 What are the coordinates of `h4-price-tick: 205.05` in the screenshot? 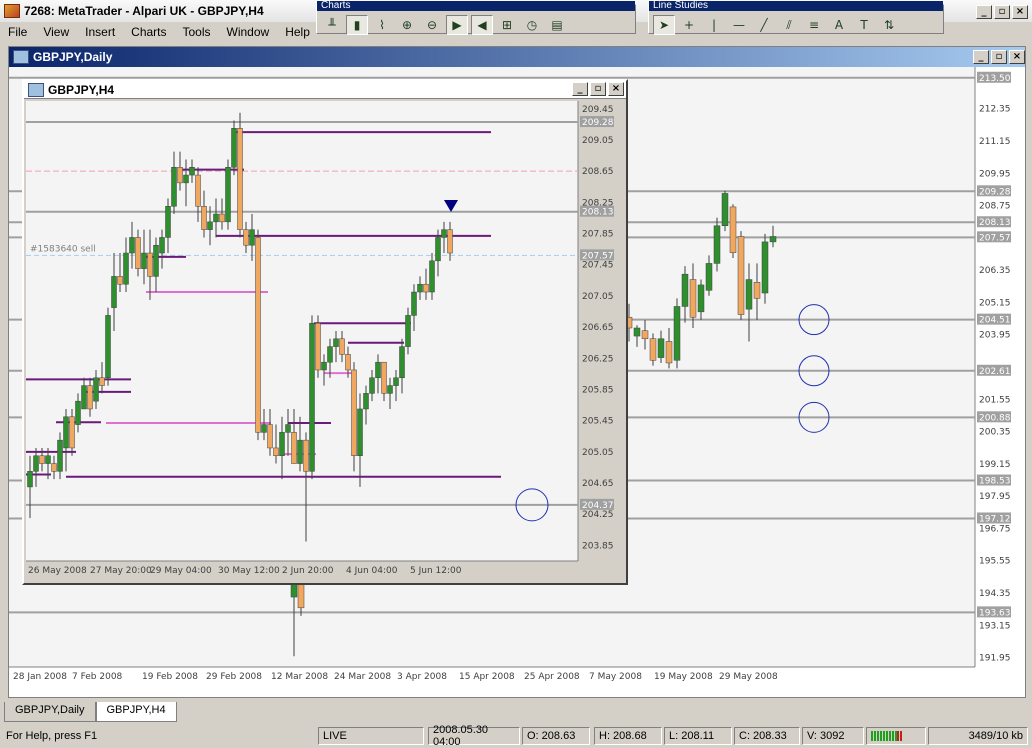 It's located at (598, 453).